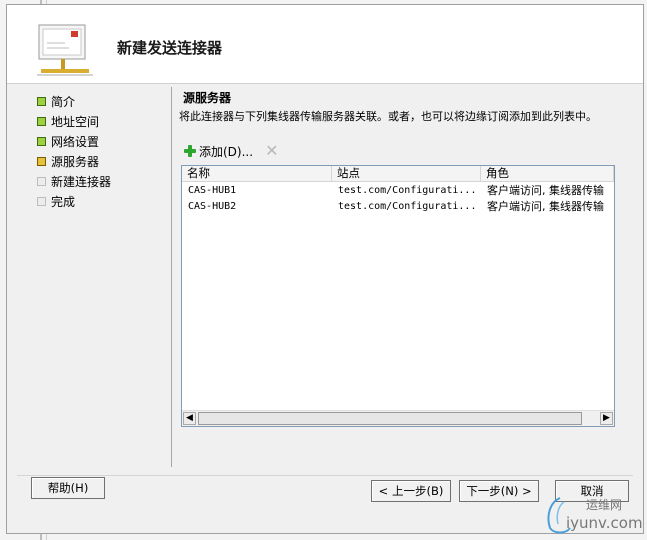 The image size is (647, 540). Describe the element at coordinates (102, 121) in the screenshot. I see `step-address-space: 地址空间` at that location.